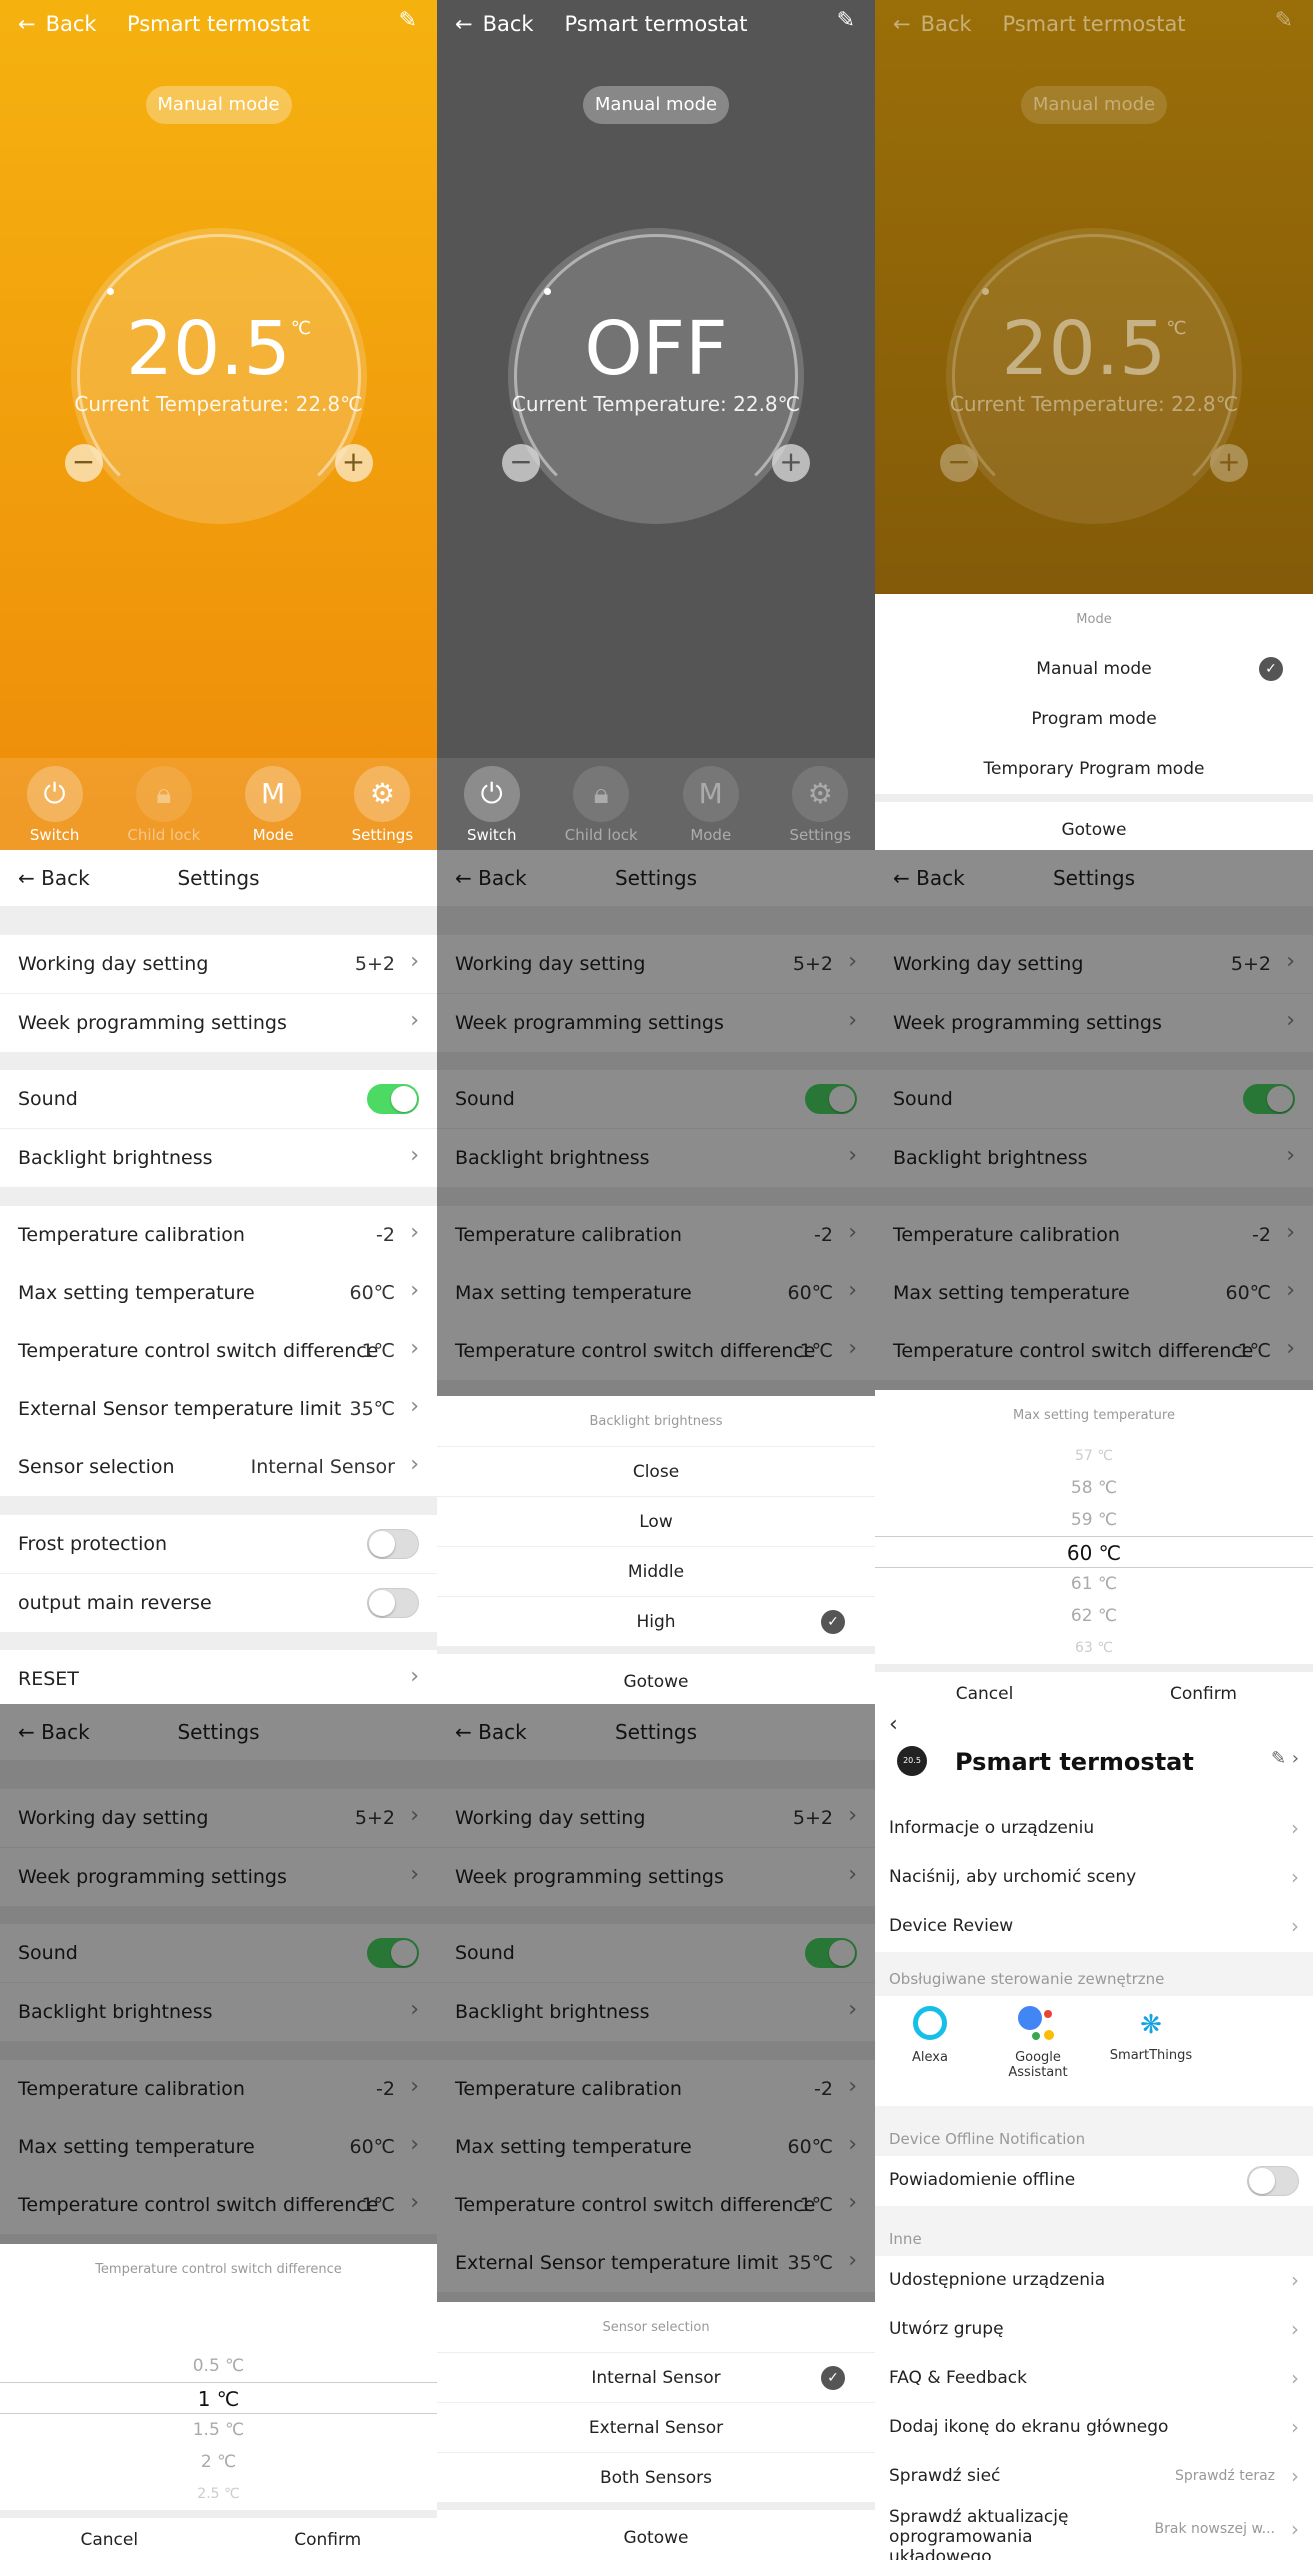 This screenshot has width=1313, height=2560. I want to click on page-title: Settings, so click(218, 878).